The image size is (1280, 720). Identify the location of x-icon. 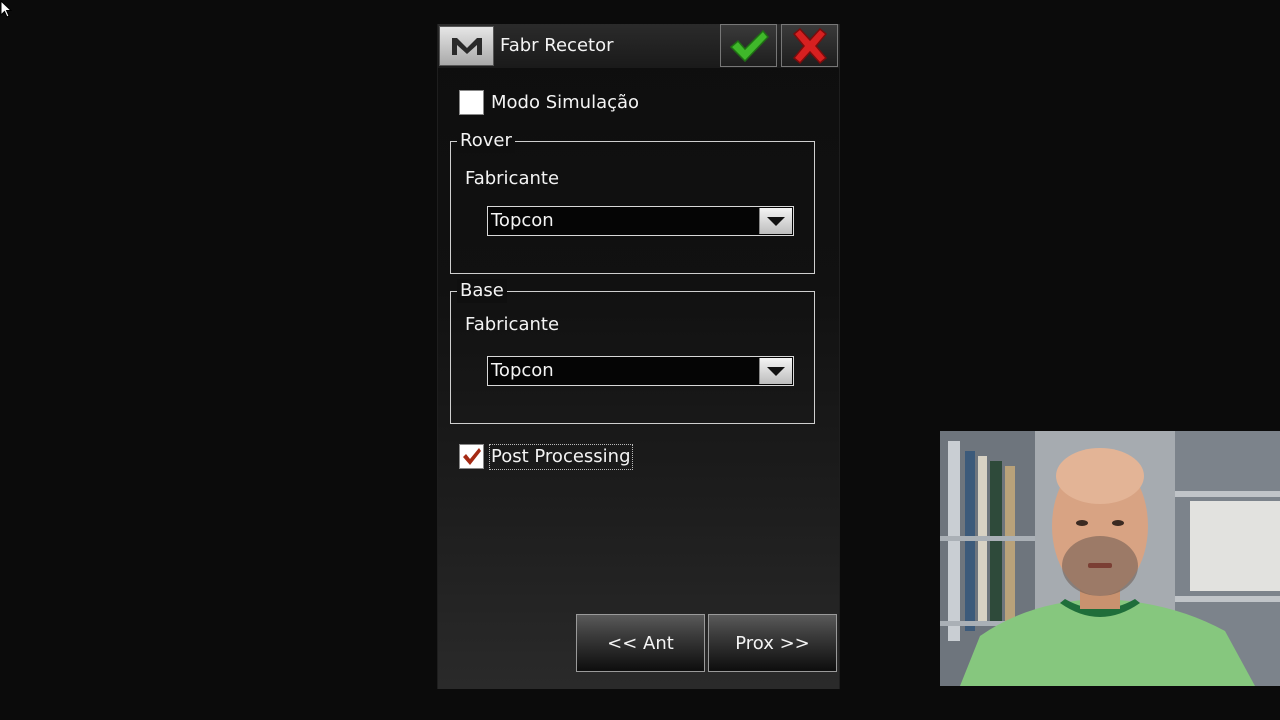
(809, 45).